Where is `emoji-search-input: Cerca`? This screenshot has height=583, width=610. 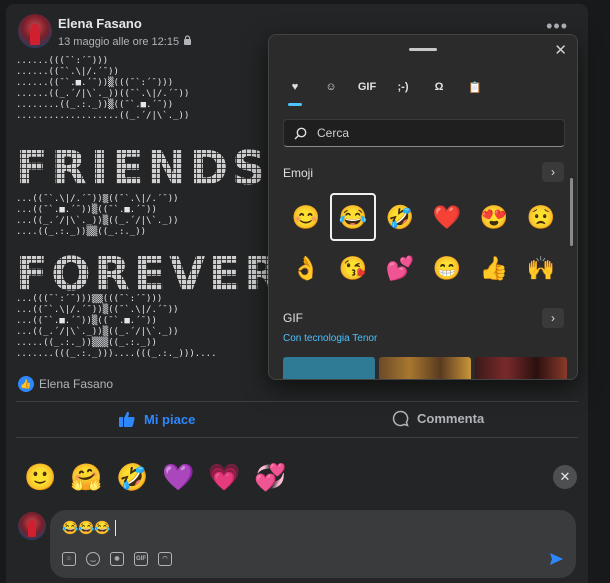
emoji-search-input: Cerca is located at coordinates (424, 133).